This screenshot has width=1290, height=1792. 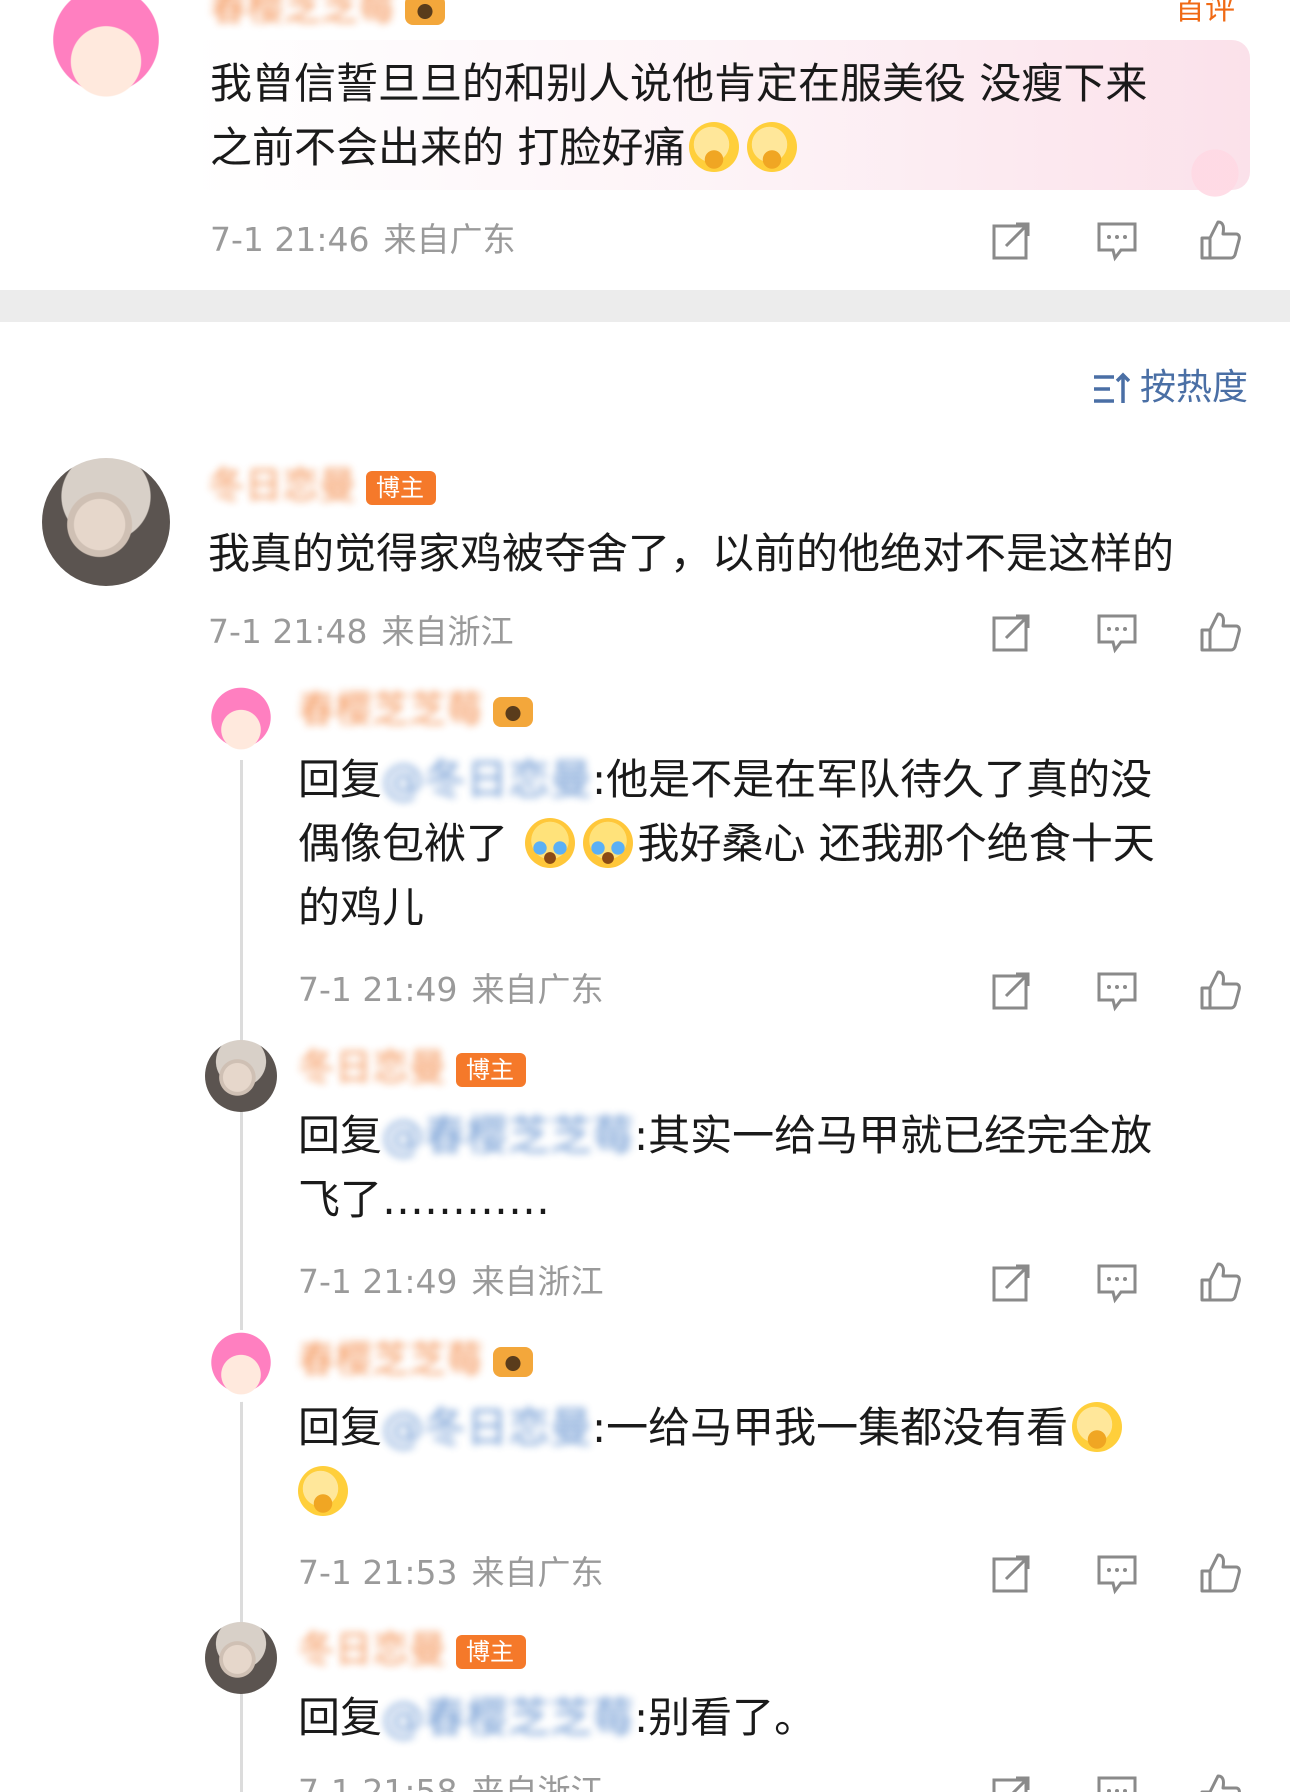 What do you see at coordinates (451, 989) in the screenshot?
I see `reply-meta: 7-1 21:49 来自广东` at bounding box center [451, 989].